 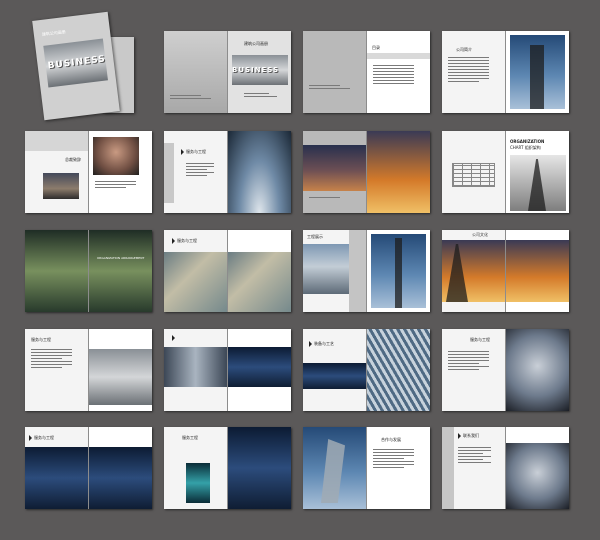 I want to click on spread-company-culture: 公司文化, so click(x=505, y=271).